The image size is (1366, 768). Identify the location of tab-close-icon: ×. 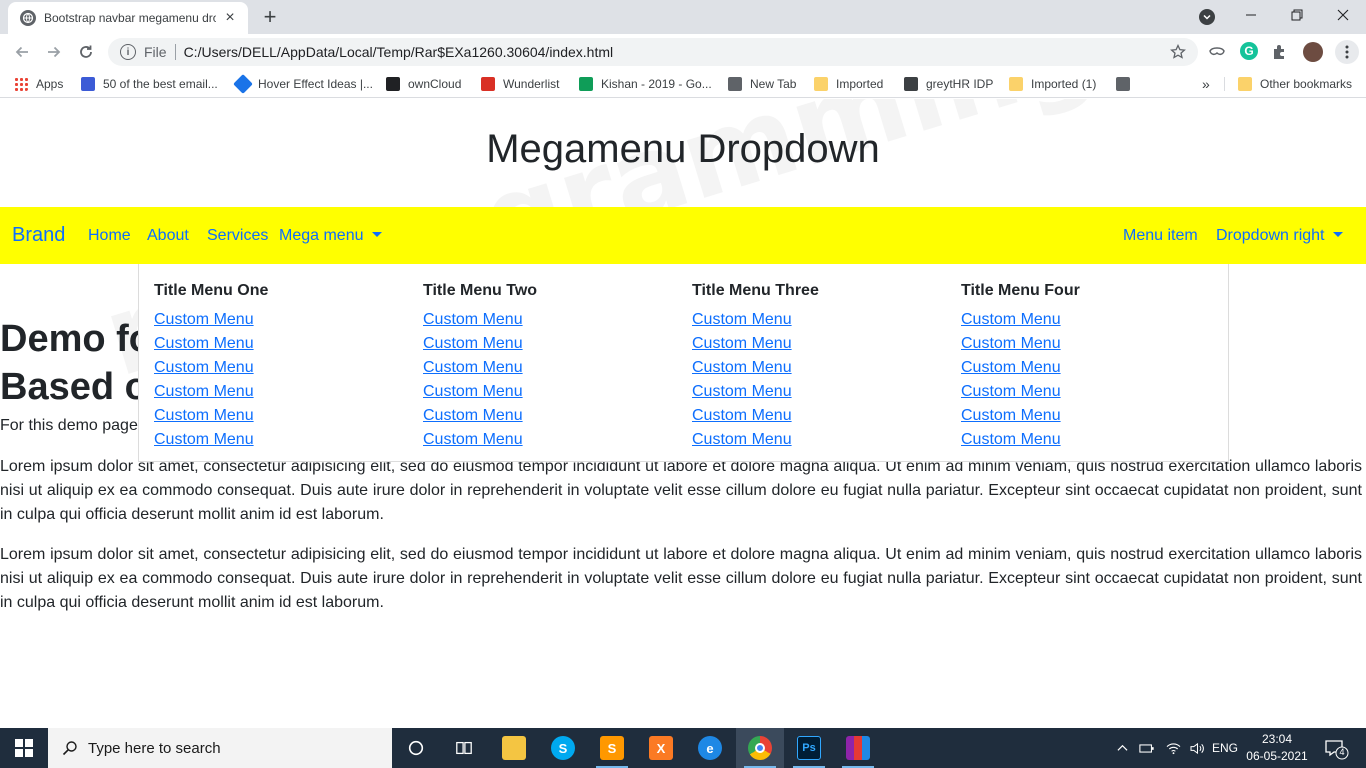
(230, 18).